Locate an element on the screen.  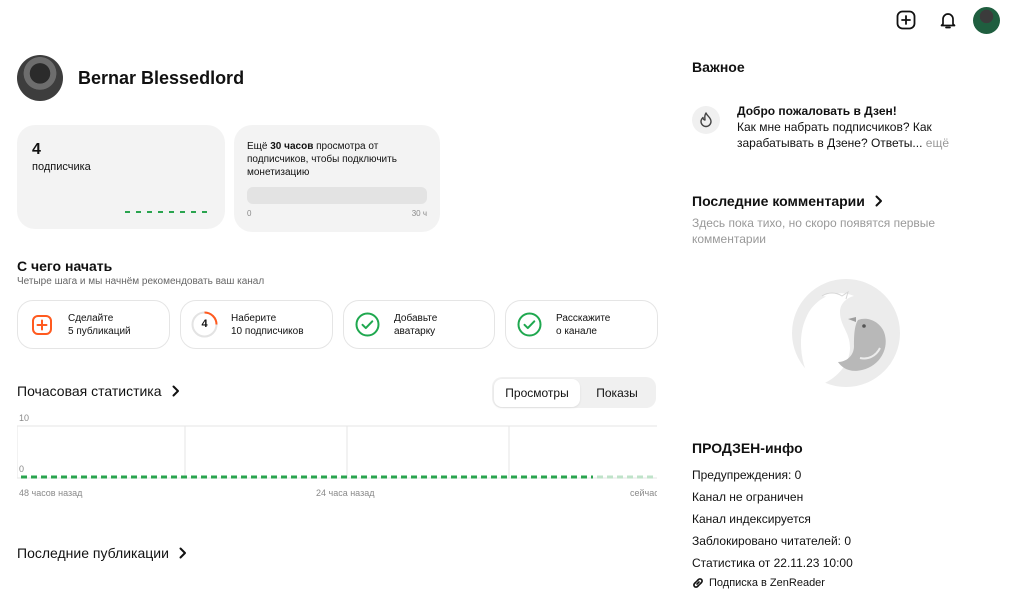
monetization-text-prefix: Ещё is located at coordinates (259, 146).